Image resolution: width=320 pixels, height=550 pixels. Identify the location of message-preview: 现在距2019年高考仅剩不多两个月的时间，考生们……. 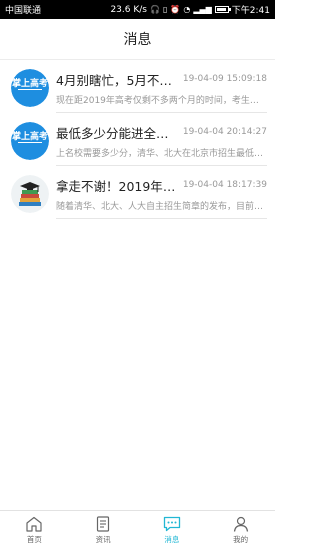
(161, 101).